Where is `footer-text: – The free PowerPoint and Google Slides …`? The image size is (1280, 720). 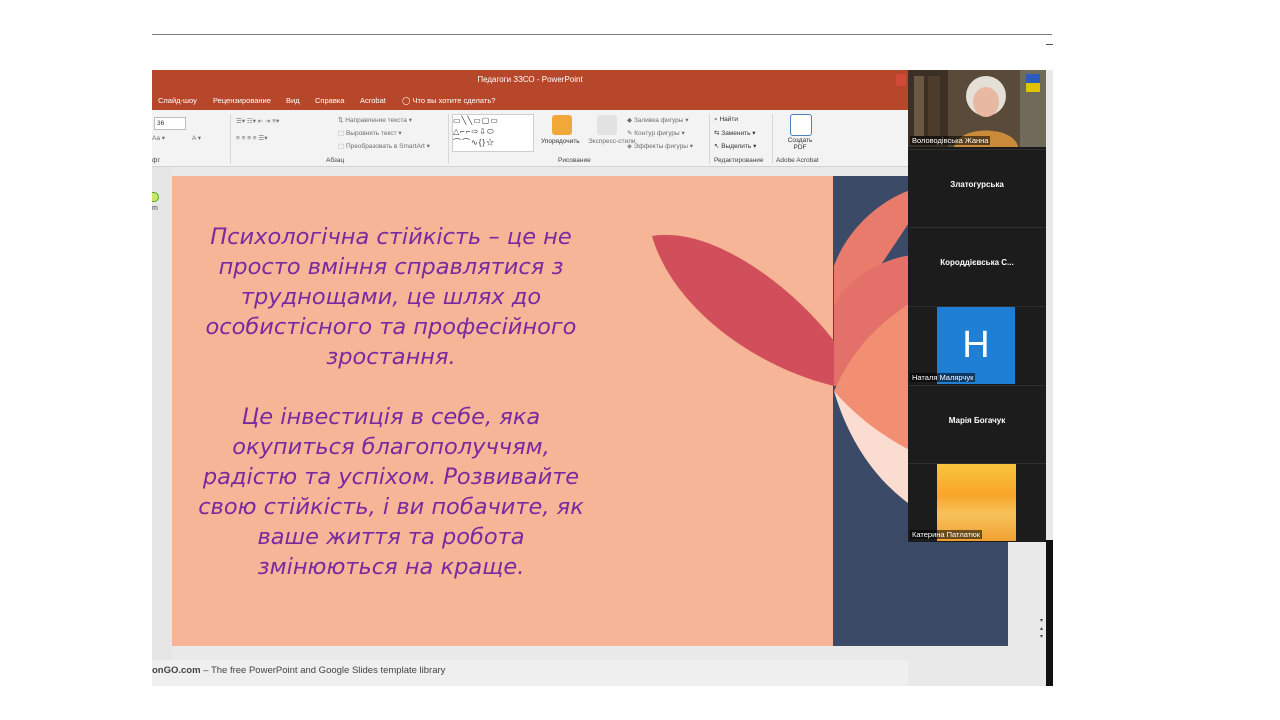 footer-text: – The free PowerPoint and Google Slides … is located at coordinates (323, 670).